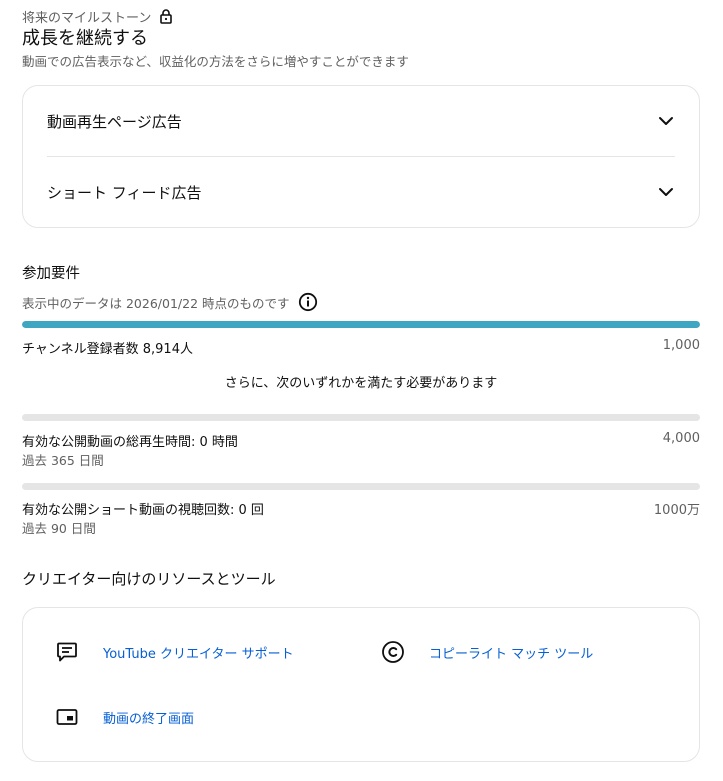 The image size is (723, 781). Describe the element at coordinates (681, 345) in the screenshot. I see `subscribers-target: 1,000` at that location.